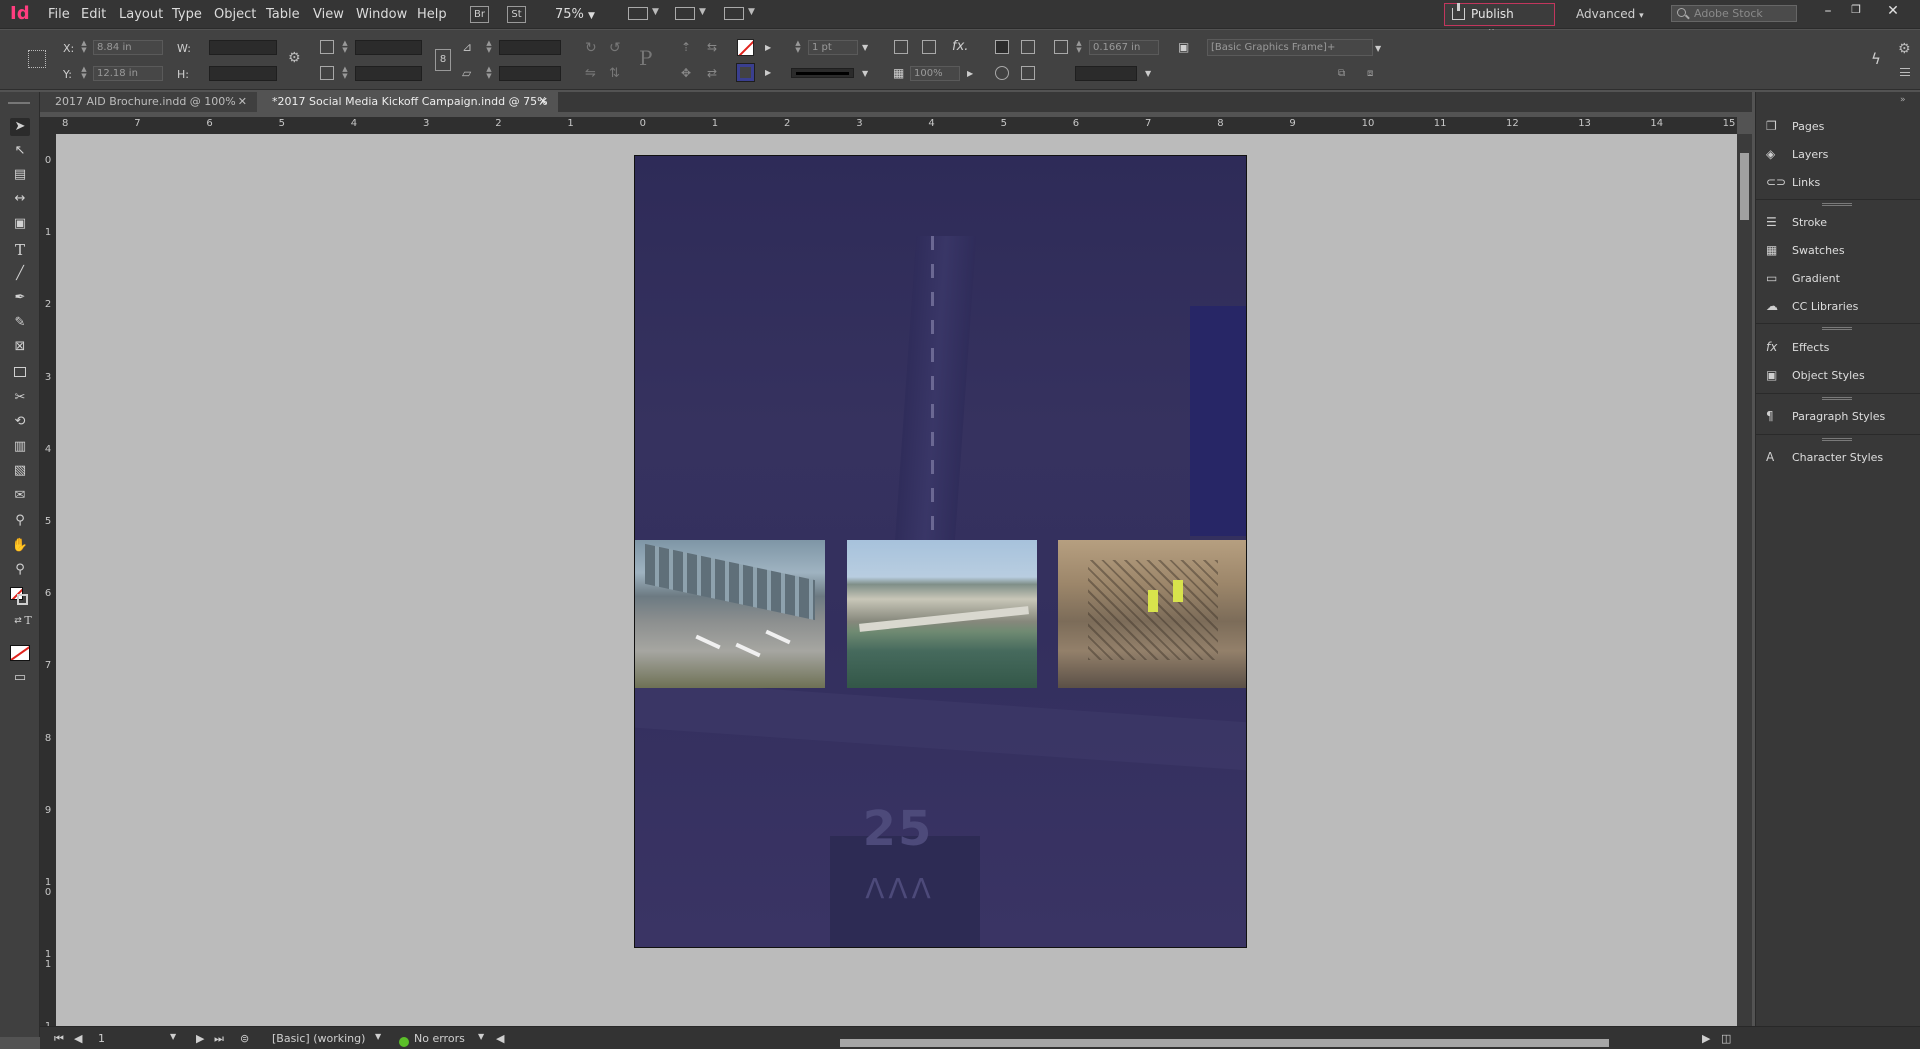 The height and width of the screenshot is (1049, 1920). Describe the element at coordinates (20, 127) in the screenshot. I see `selection-tool-icon: ➤` at that location.